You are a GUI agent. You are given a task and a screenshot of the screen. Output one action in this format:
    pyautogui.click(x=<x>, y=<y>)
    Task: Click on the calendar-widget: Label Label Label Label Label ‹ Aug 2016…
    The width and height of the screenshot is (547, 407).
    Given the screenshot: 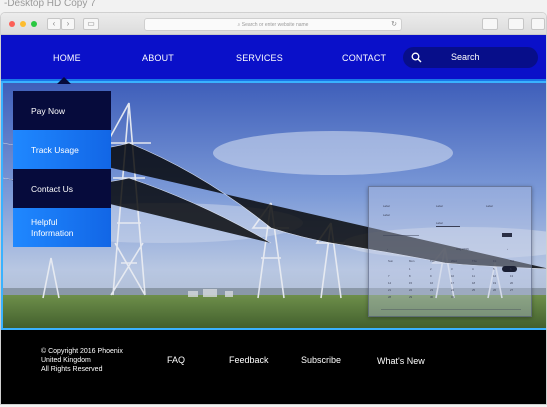 What is the action you would take?
    pyautogui.click(x=450, y=251)
    